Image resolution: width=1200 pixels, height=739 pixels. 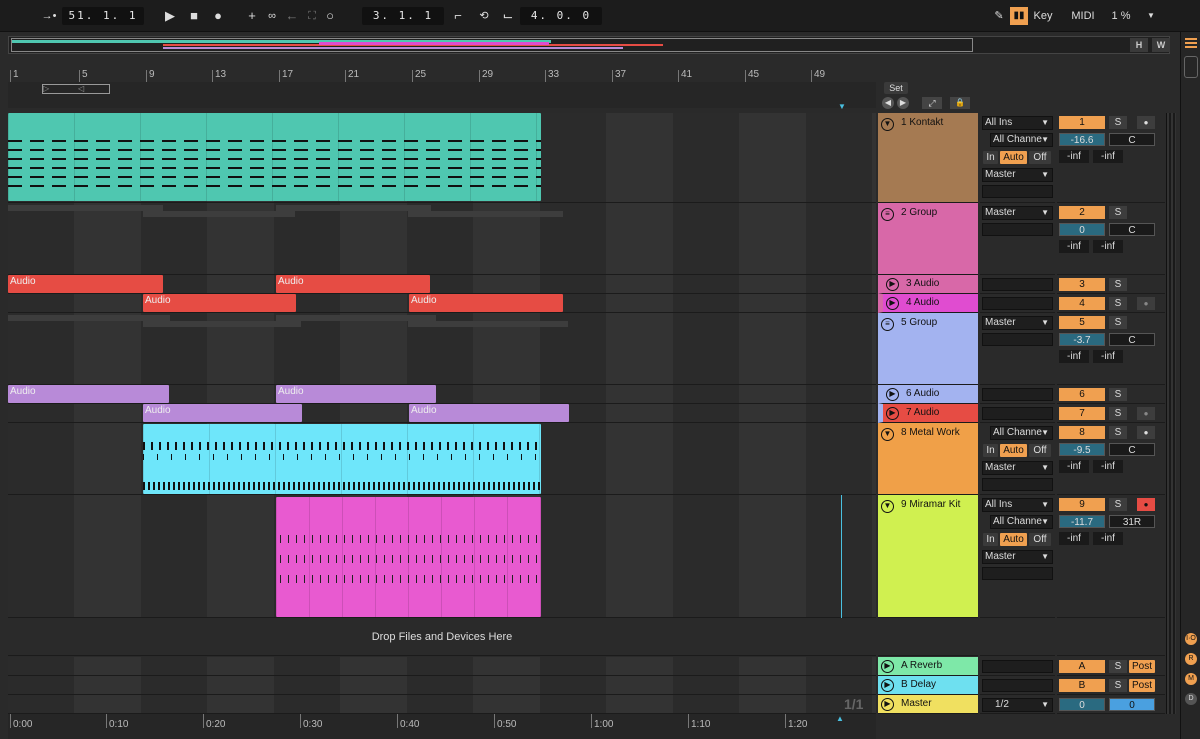 What do you see at coordinates (442, 704) in the screenshot?
I see `master-lane: 1/1` at bounding box center [442, 704].